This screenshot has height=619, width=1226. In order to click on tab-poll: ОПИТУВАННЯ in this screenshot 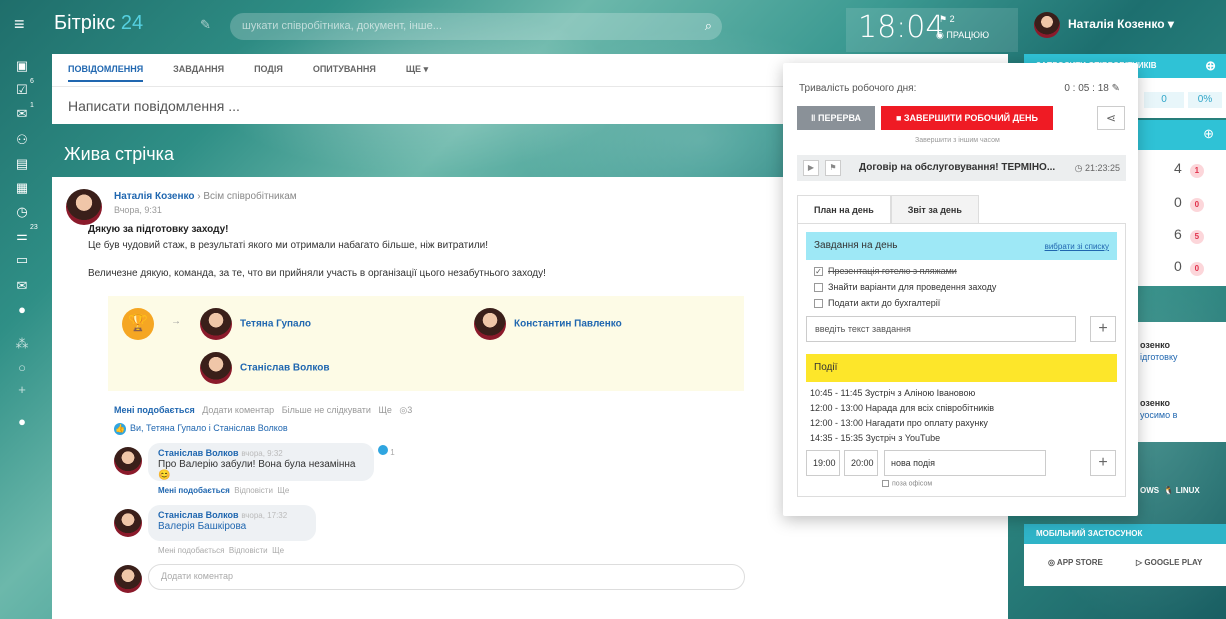, I will do `click(344, 73)`.